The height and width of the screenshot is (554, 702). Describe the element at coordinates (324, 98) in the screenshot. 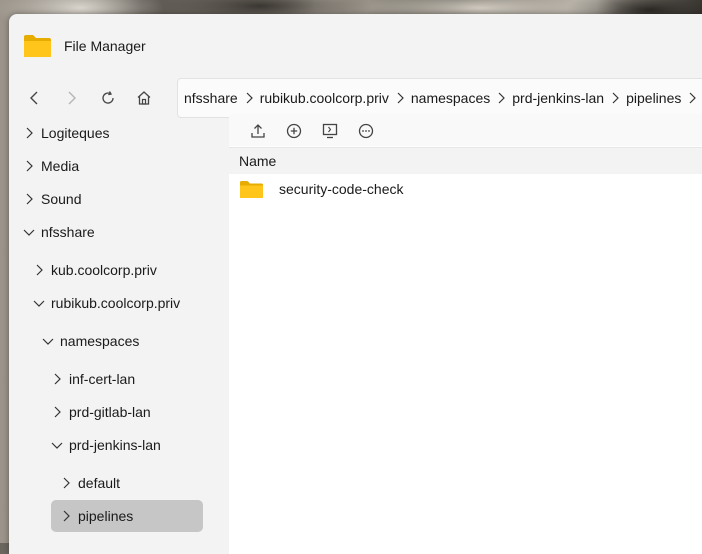

I see `breadcrumb-item: rubikub.coolcorp.priv` at that location.